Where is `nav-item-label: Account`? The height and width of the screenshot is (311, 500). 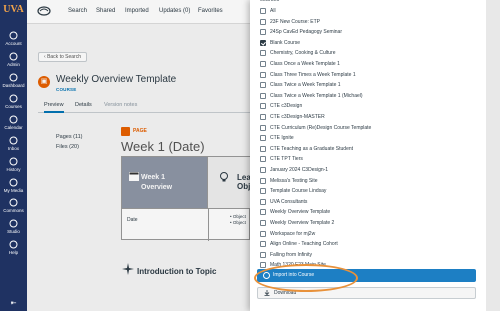 nav-item-label: Account is located at coordinates (13, 43).